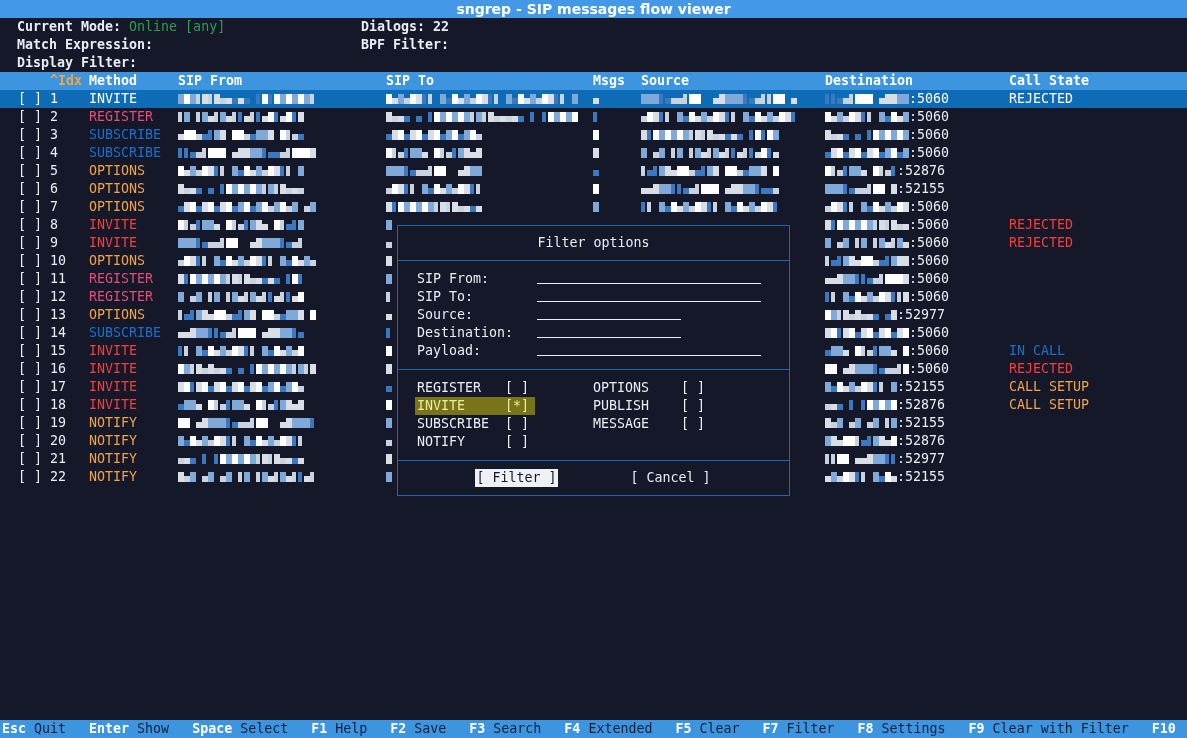 The height and width of the screenshot is (738, 1187). I want to click on method-option: INVITE [*], so click(475, 406).